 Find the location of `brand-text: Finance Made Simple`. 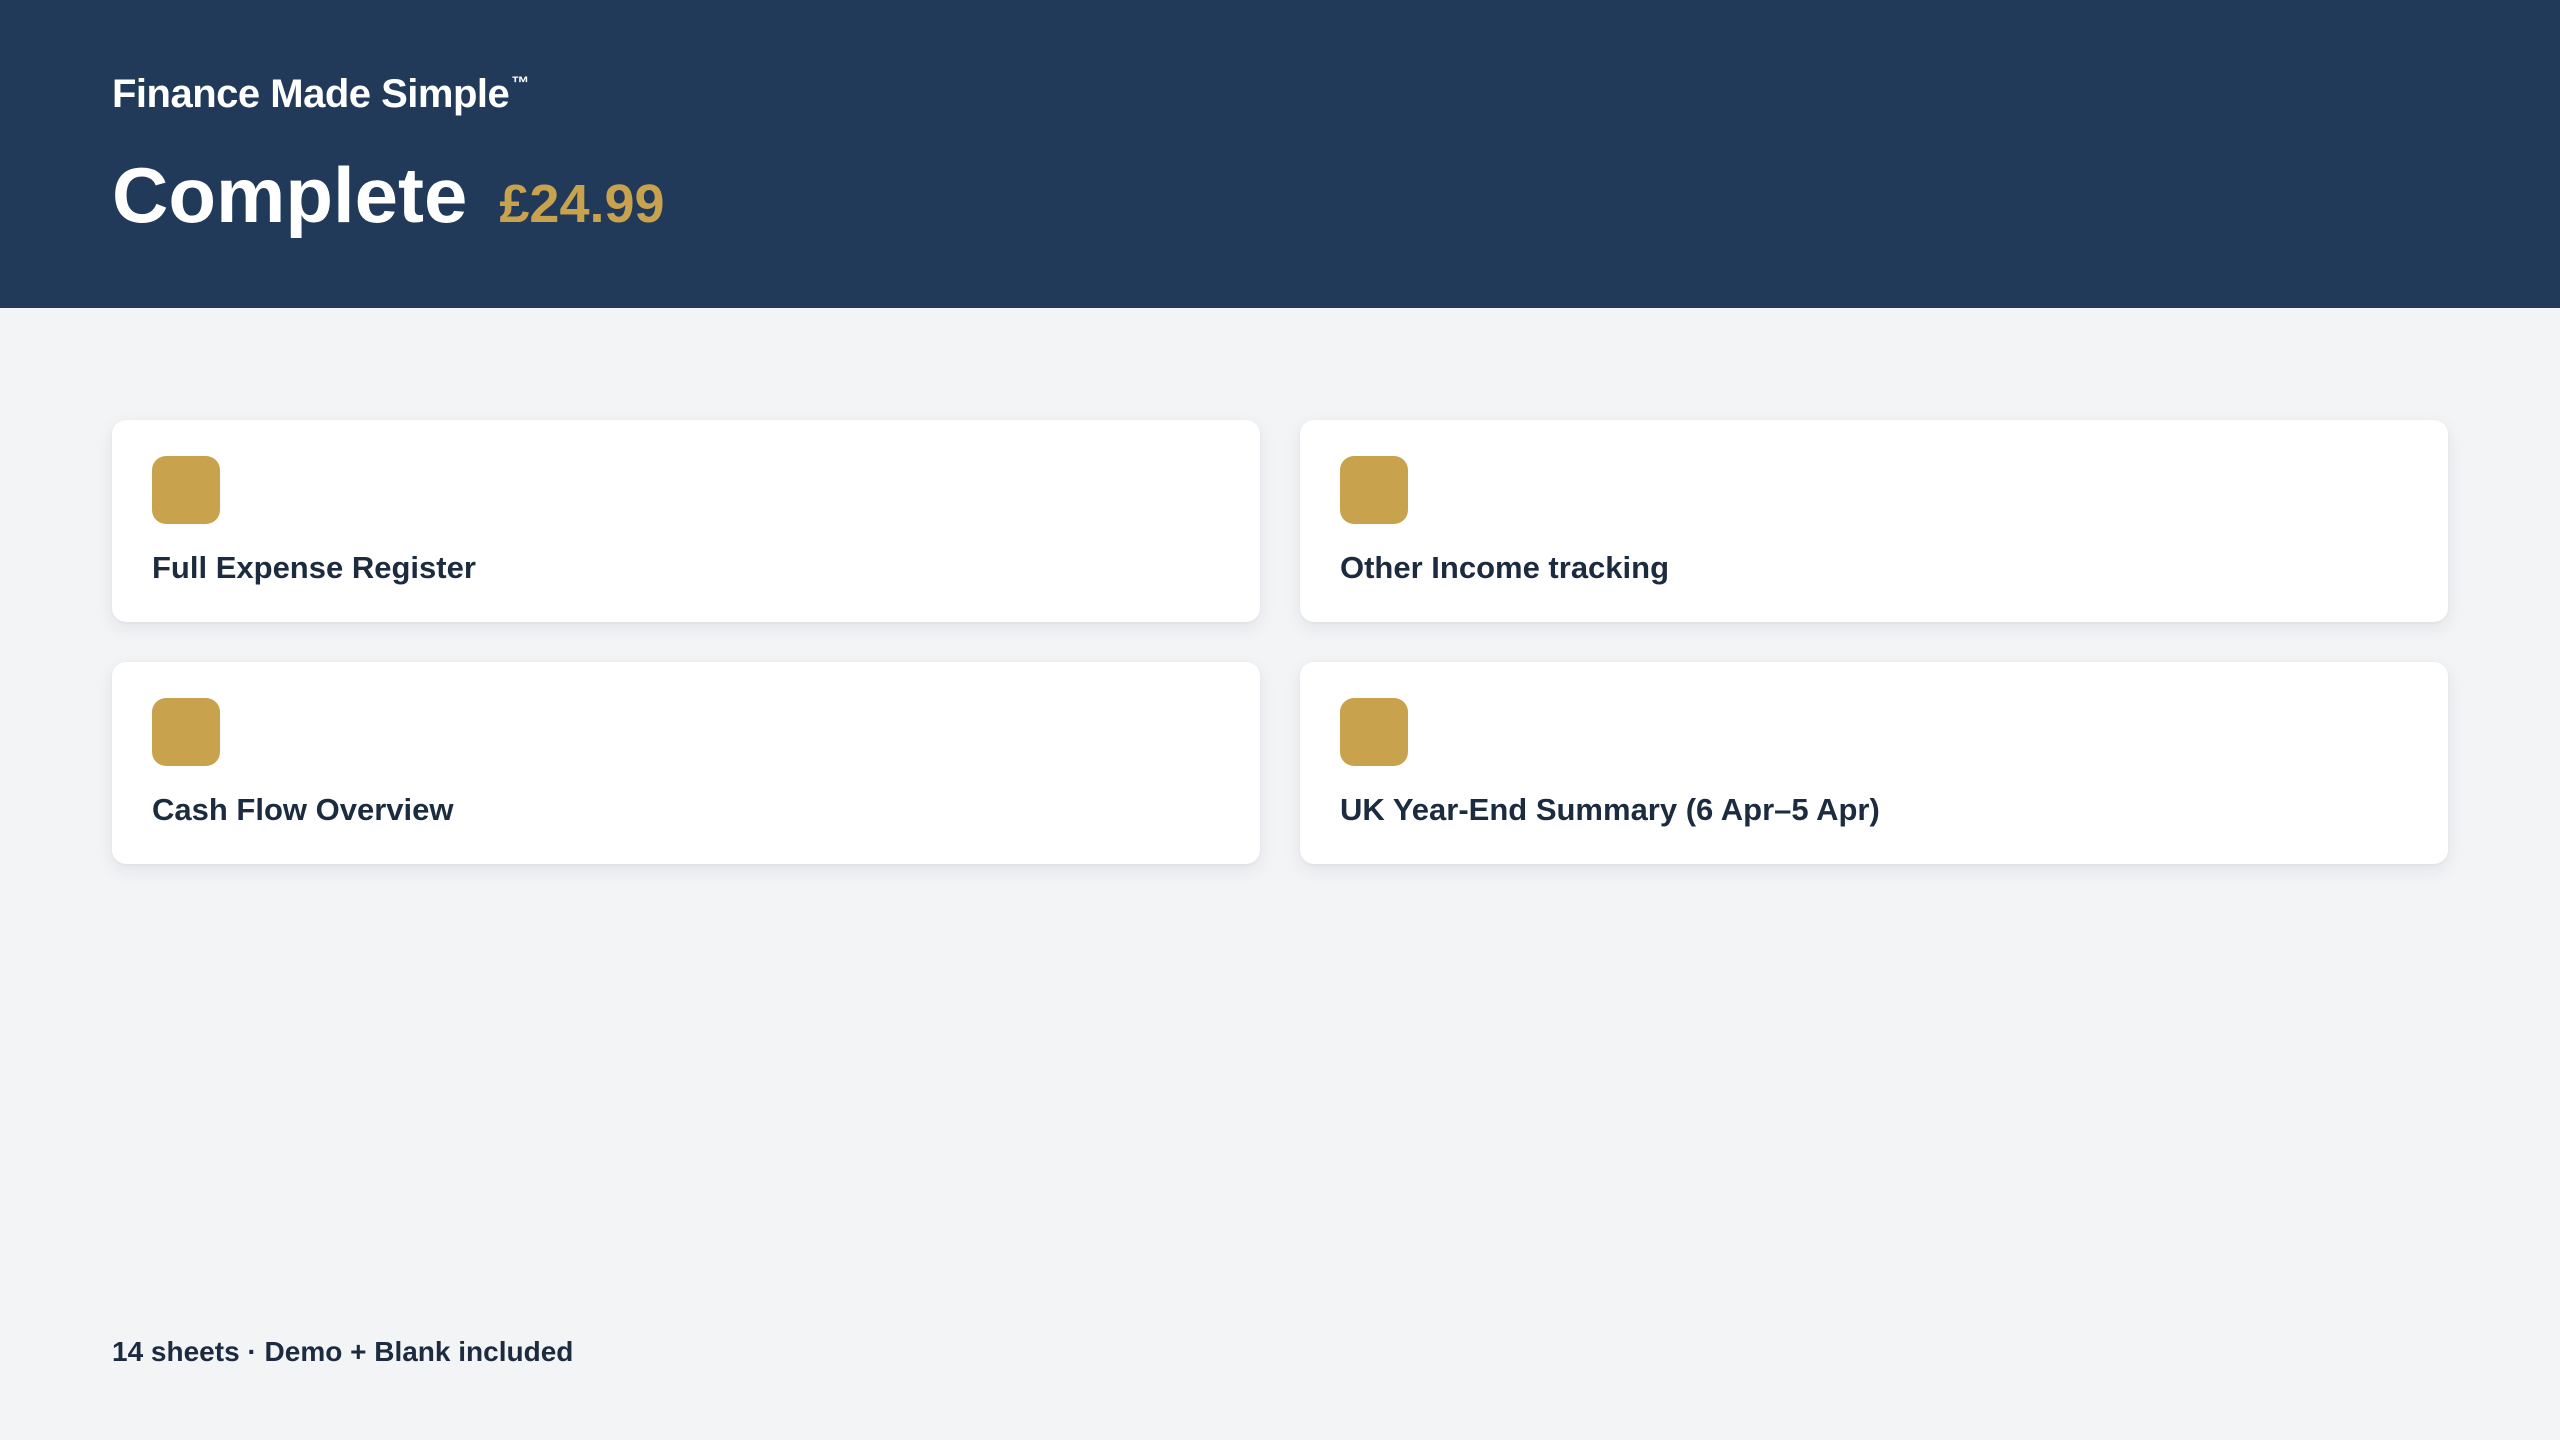

brand-text: Finance Made Simple is located at coordinates (311, 94).